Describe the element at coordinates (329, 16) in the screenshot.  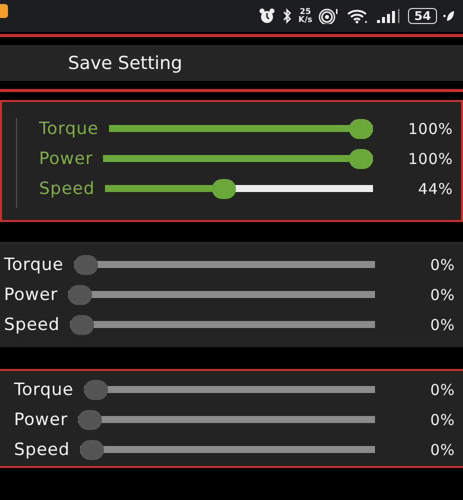
I see `hotspot-icon` at that location.